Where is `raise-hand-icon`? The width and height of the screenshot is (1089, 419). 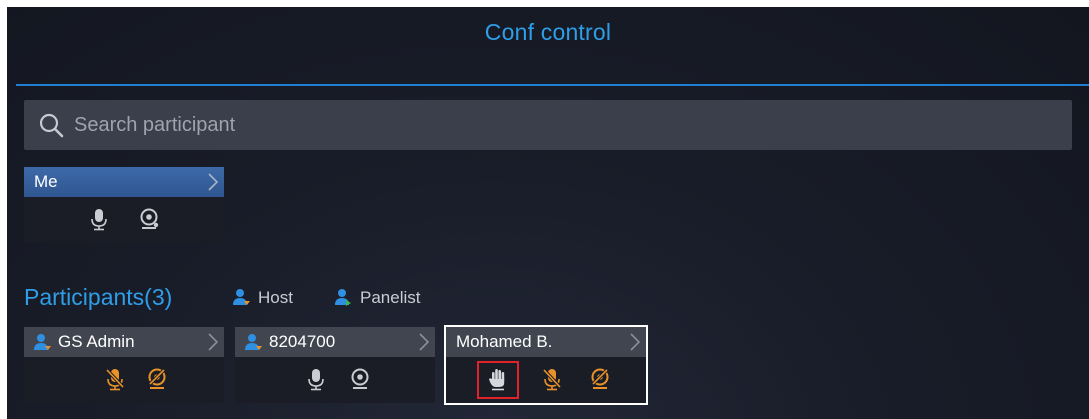
raise-hand-icon is located at coordinates (498, 379).